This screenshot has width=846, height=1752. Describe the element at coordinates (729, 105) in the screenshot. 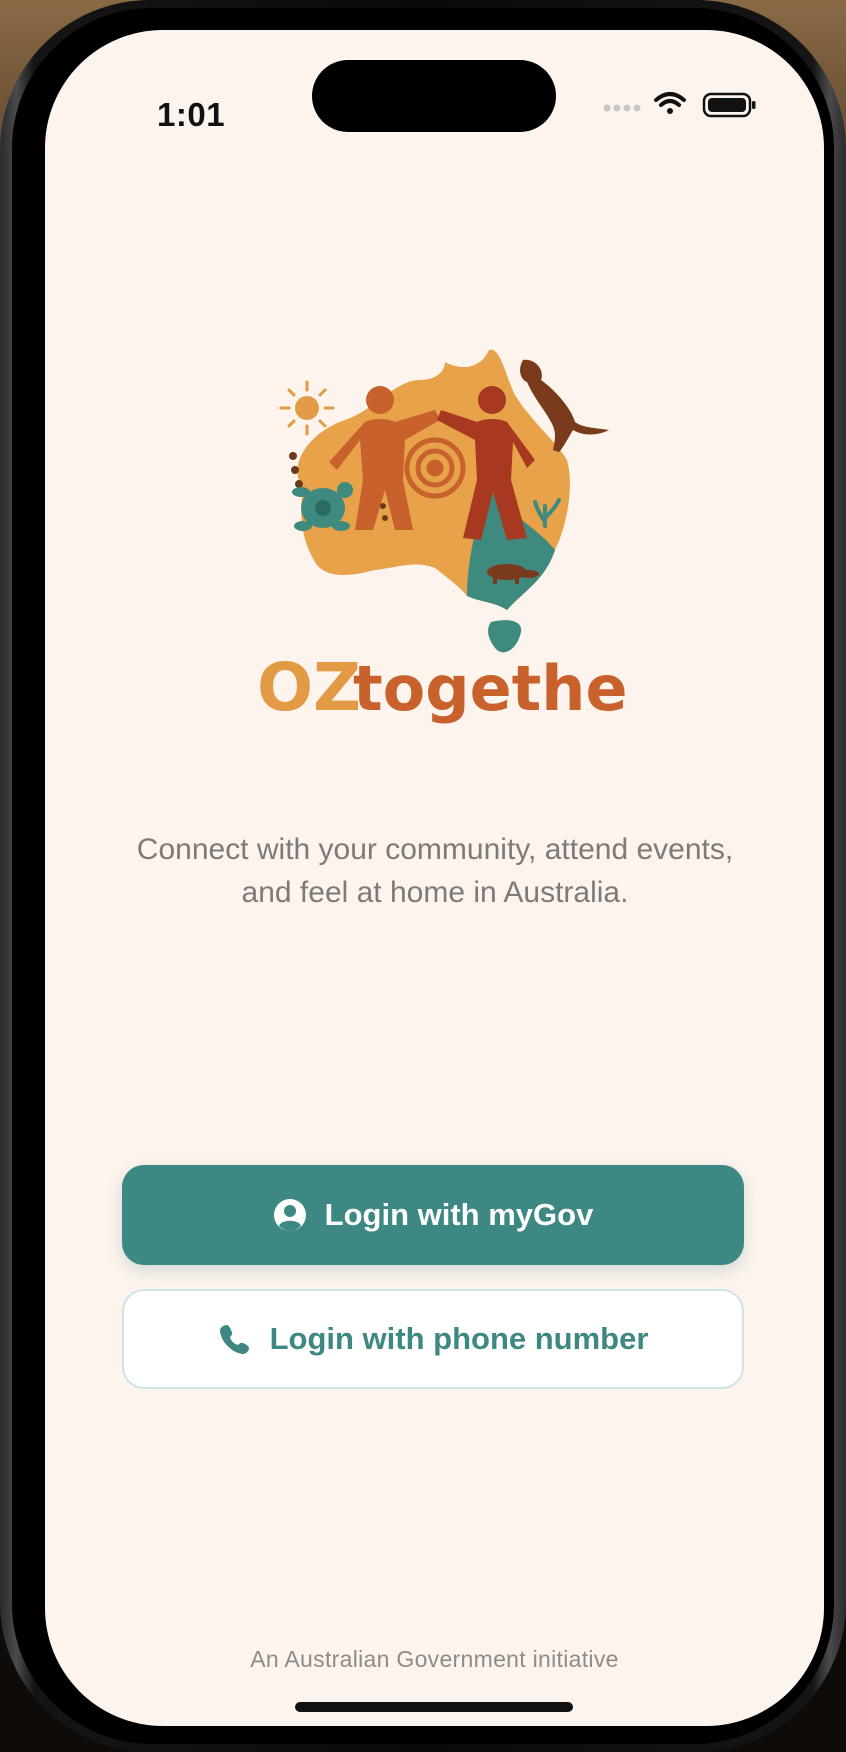

I see `battery-icon` at that location.